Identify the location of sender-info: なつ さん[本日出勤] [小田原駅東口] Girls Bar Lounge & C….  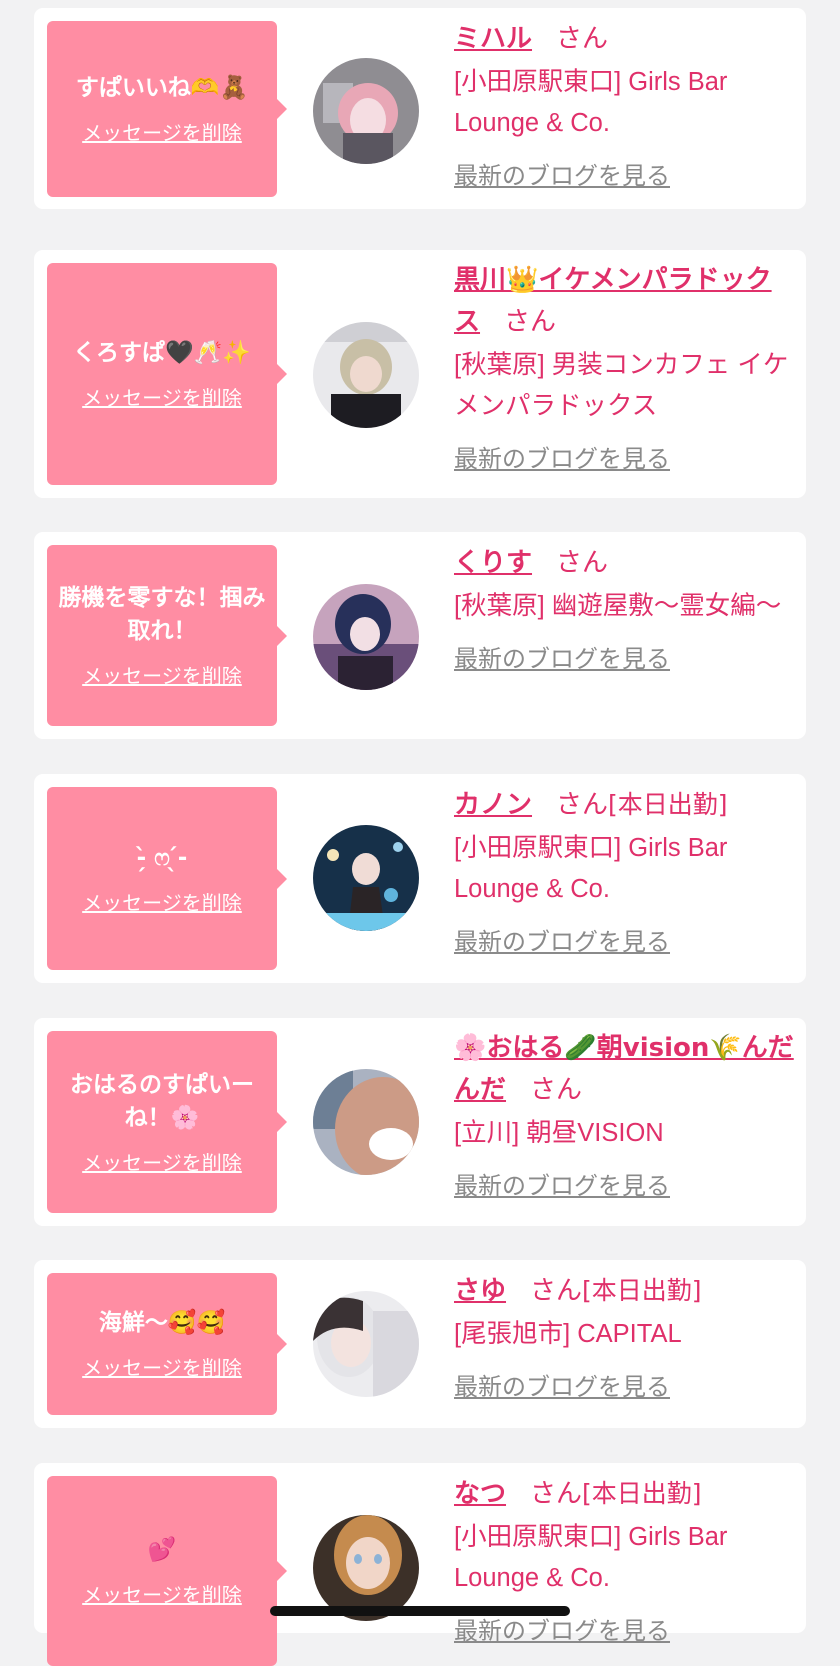
(624, 1562).